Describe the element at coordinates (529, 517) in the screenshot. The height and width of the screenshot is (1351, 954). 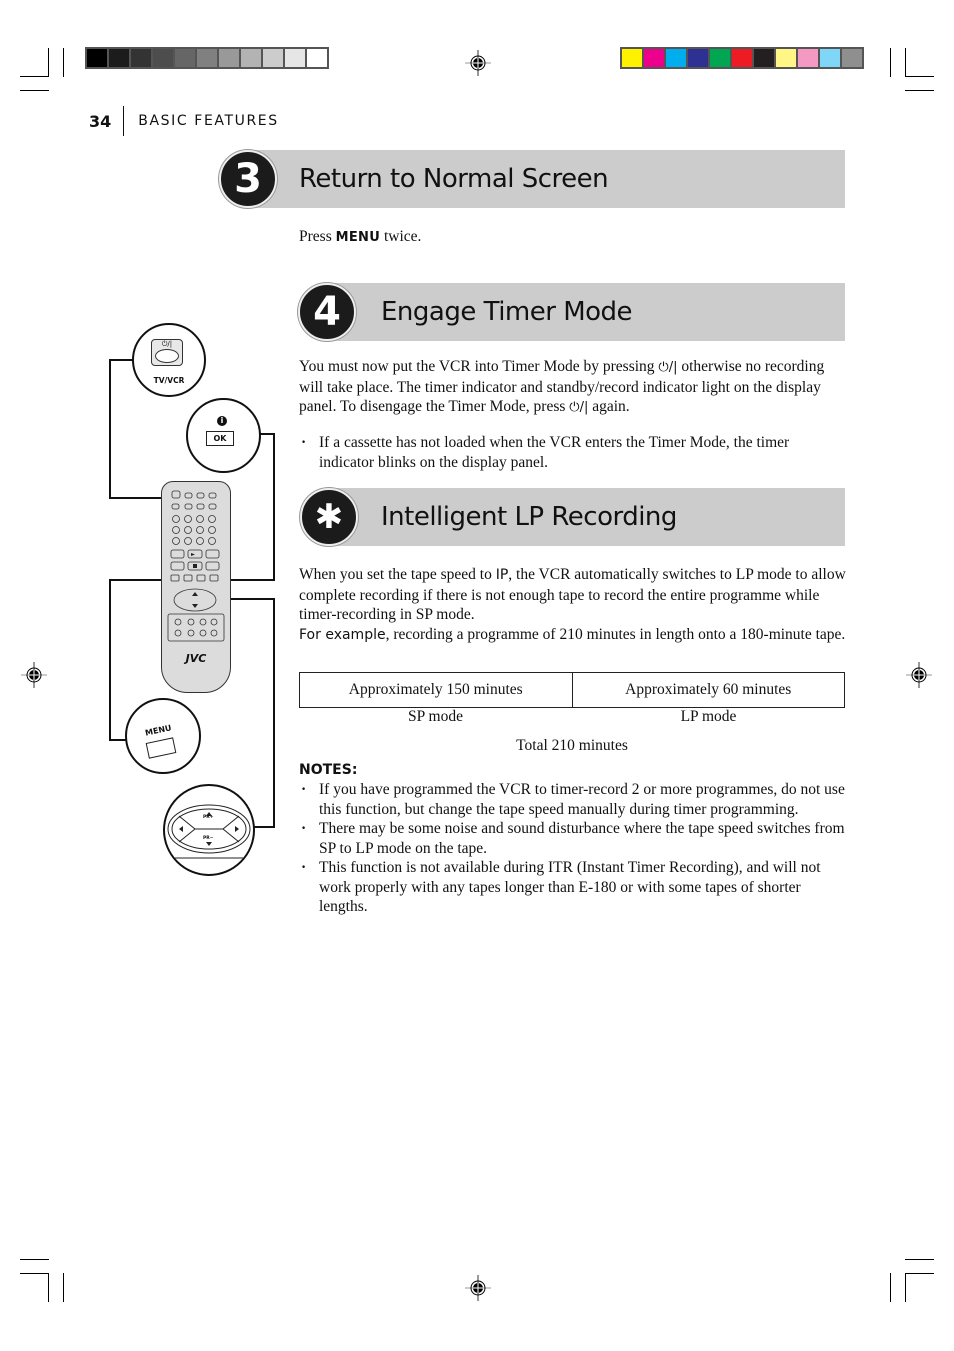
I see `ilp-title: Intelligent LP Recording` at that location.